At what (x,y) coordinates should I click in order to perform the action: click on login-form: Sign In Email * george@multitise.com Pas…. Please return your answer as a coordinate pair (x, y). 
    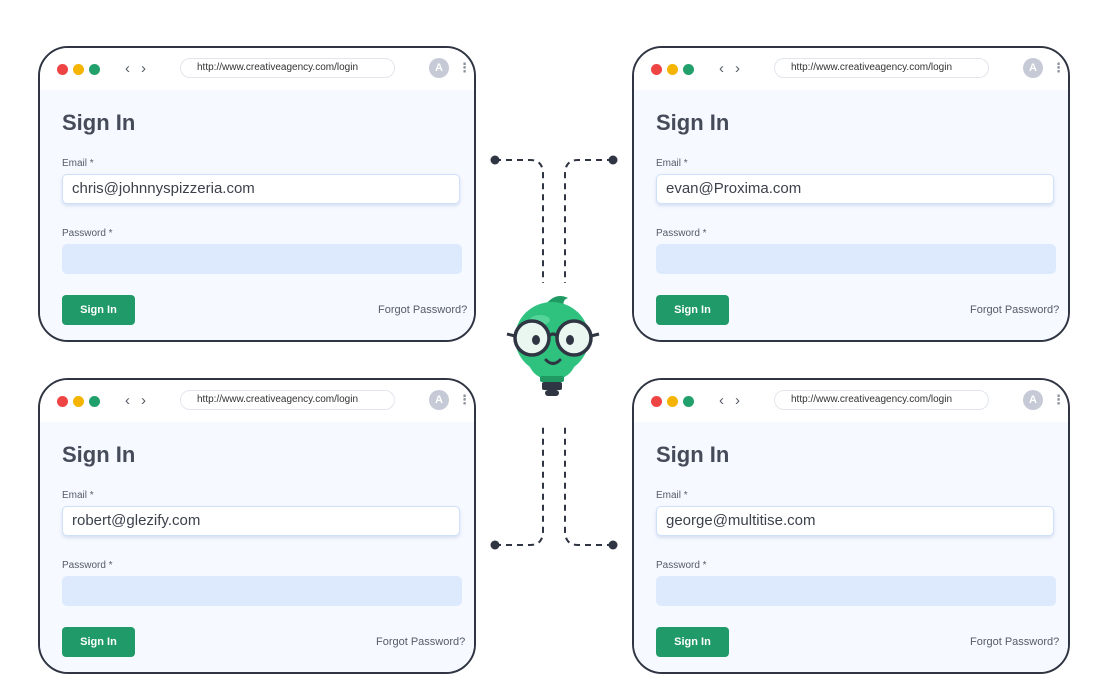
    Looking at the image, I should click on (851, 547).